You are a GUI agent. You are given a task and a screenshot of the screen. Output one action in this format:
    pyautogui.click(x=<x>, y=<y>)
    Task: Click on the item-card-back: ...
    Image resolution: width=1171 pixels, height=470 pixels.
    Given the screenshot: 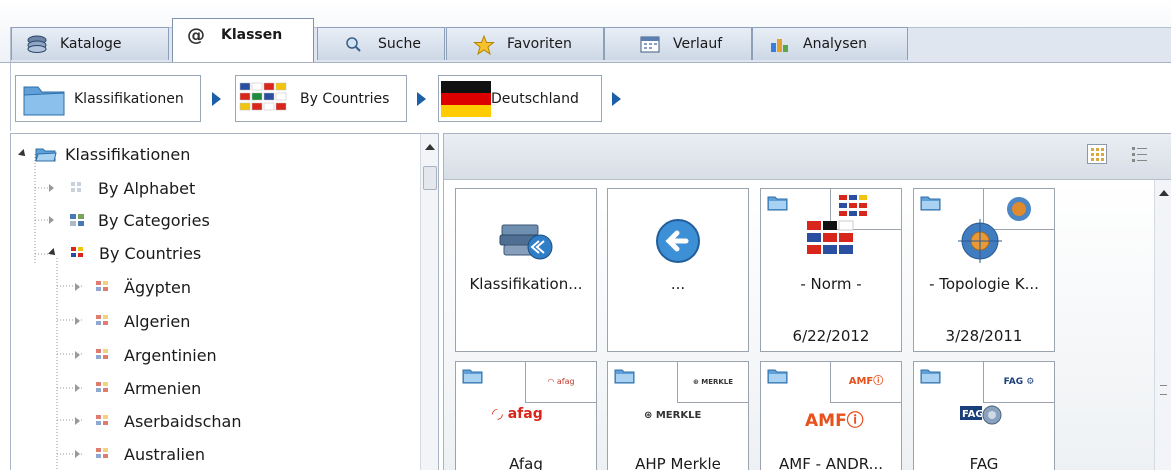 What is the action you would take?
    pyautogui.click(x=678, y=270)
    